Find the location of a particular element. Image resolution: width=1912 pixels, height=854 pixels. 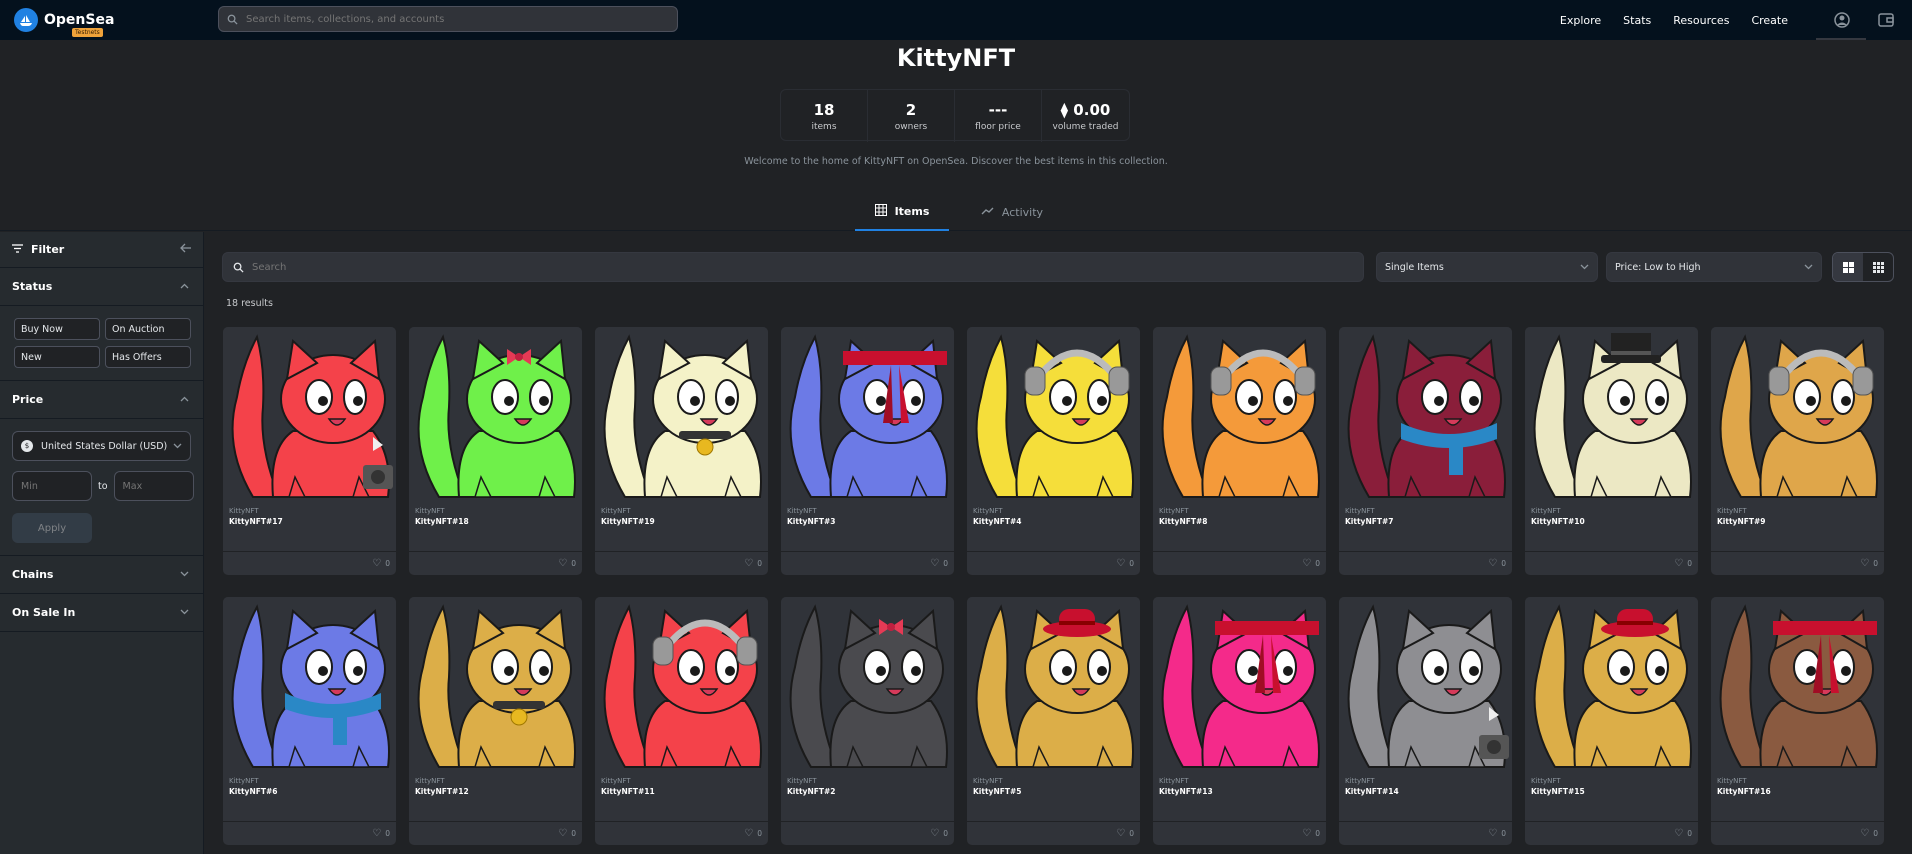

chains-section-header: Chains is located at coordinates (101, 575).